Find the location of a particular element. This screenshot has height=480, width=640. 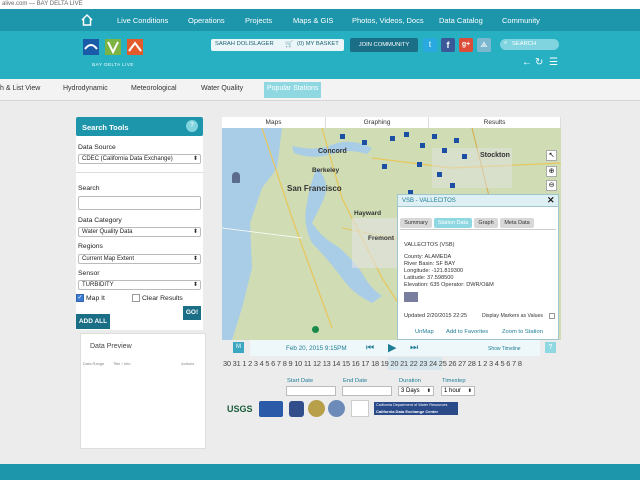

sensor-select: TURBIDITY ⬍ is located at coordinates (139, 285).